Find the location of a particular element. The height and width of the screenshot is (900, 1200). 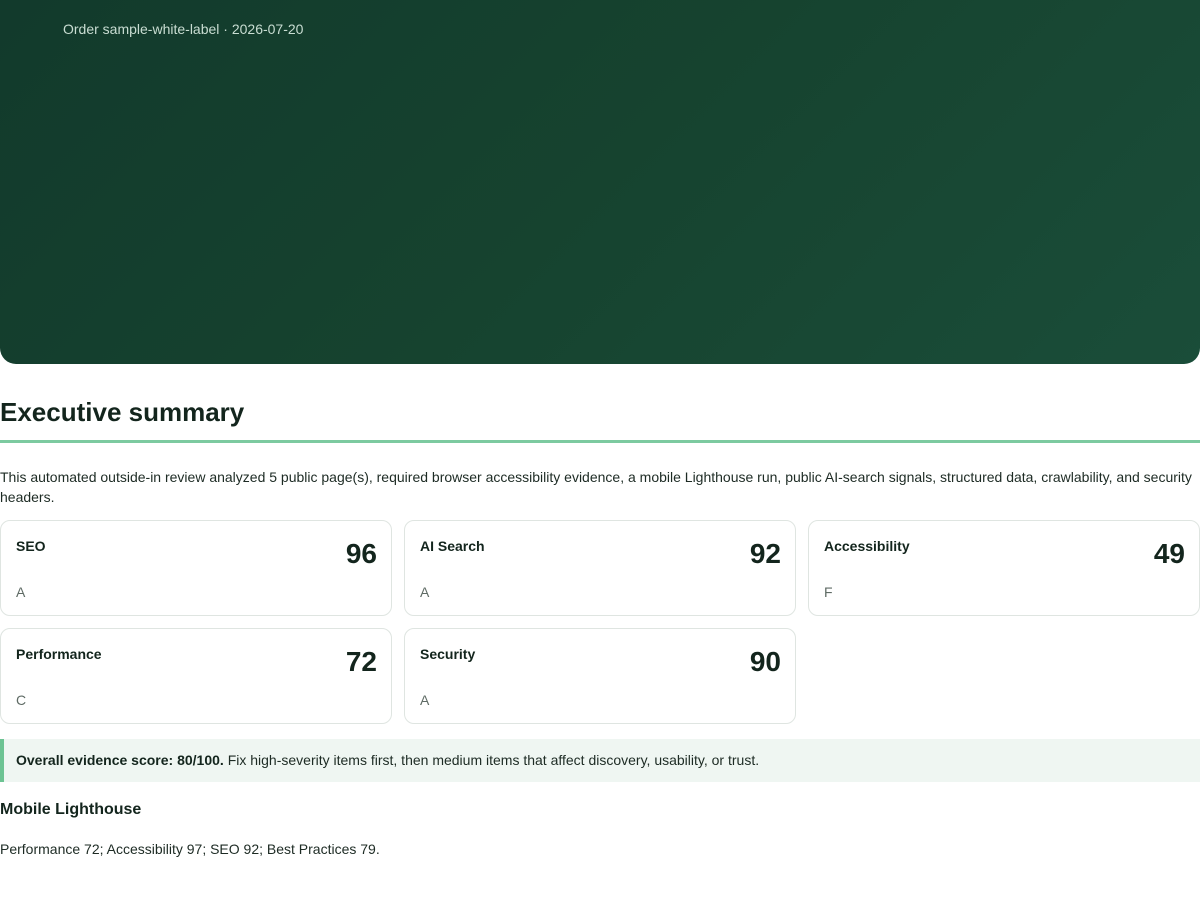

score-card-ai-search: AI Search 92 A is located at coordinates (600, 568).